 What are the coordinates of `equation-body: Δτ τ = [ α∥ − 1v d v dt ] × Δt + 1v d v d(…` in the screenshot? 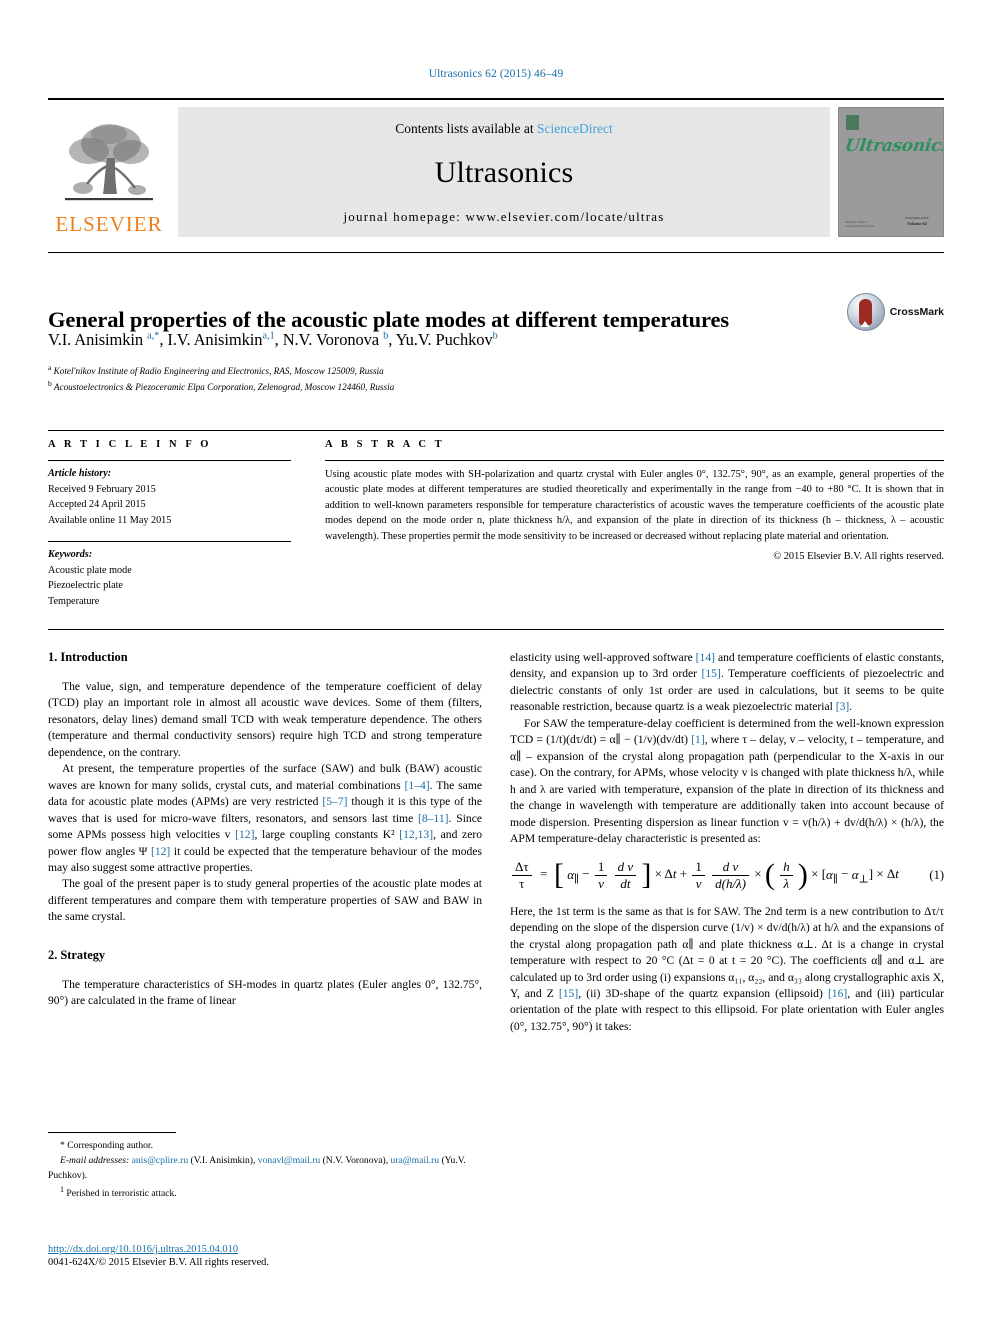 It's located at (714, 875).